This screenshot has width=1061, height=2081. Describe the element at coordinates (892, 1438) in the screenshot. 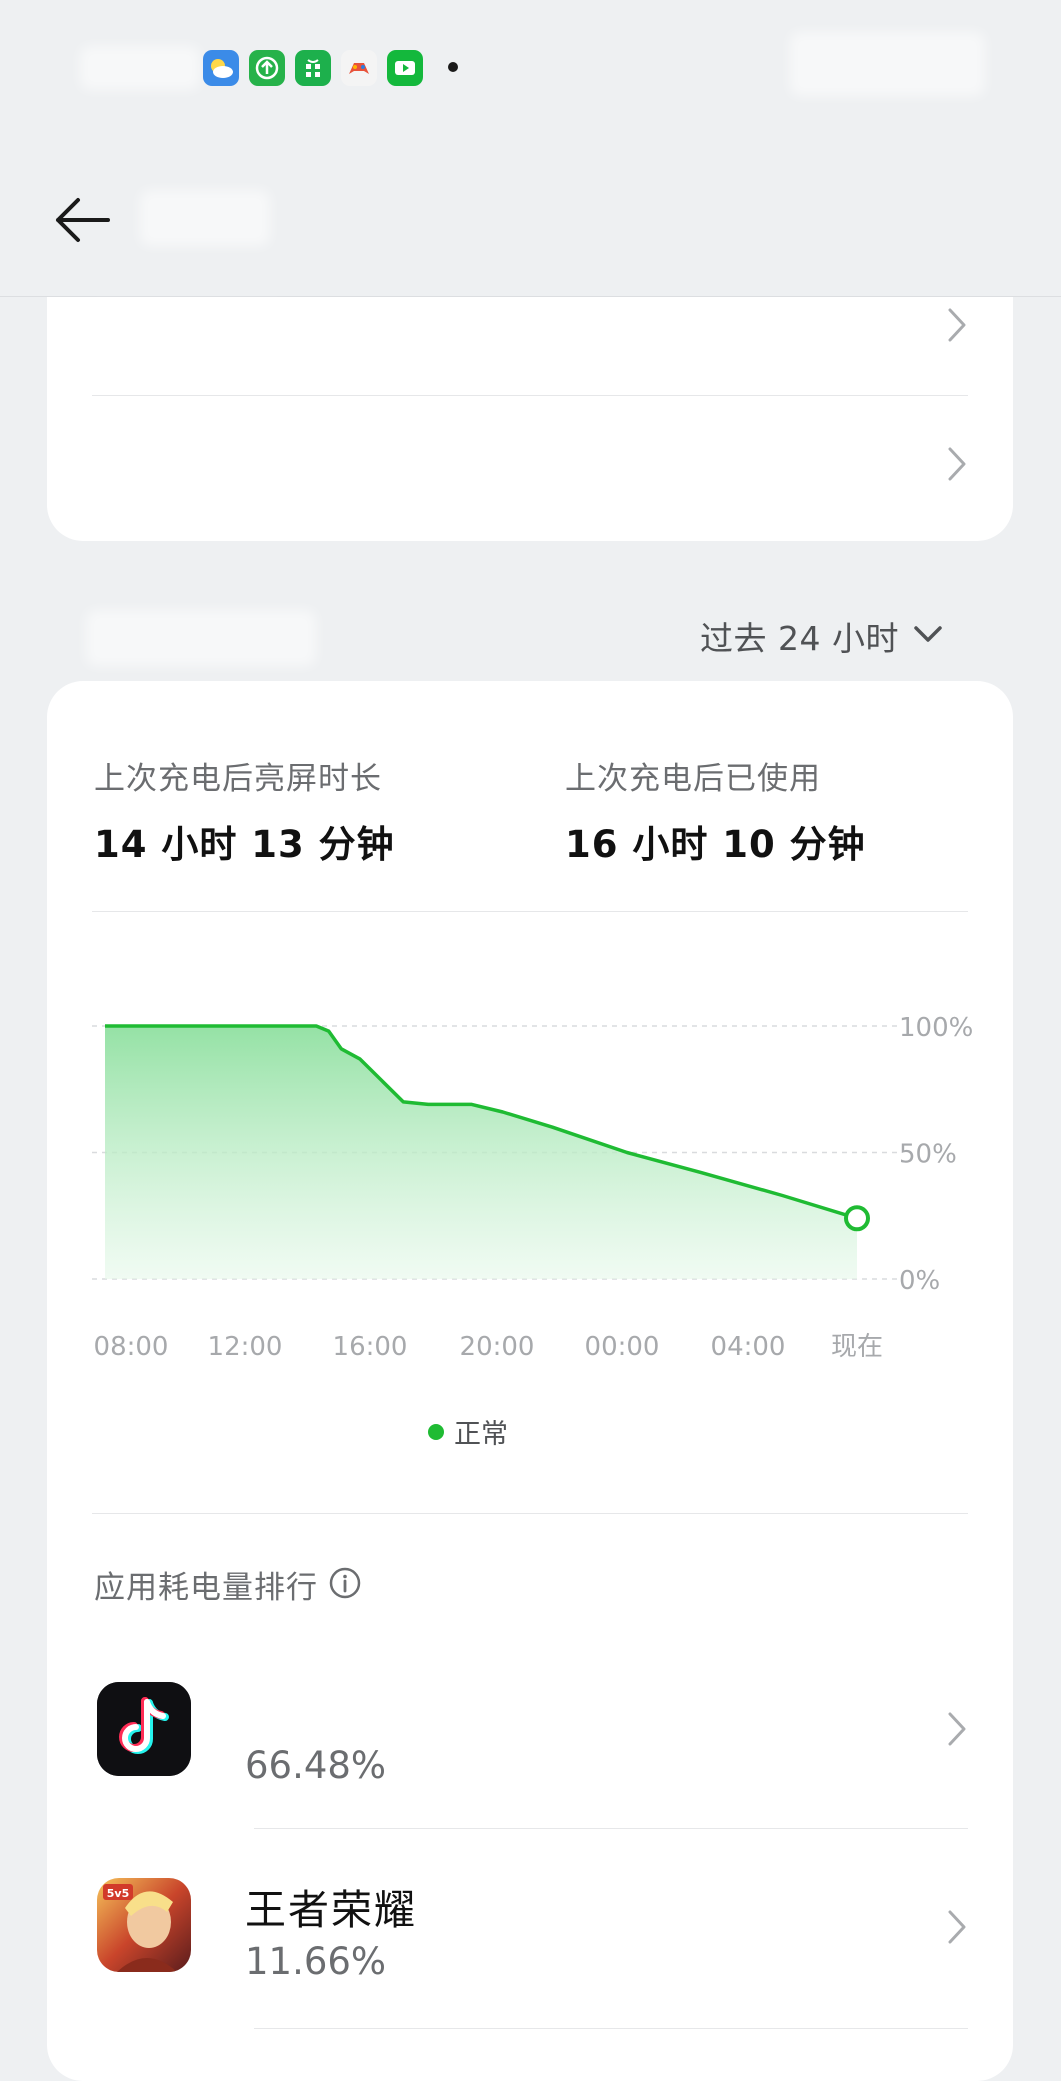

I see `legend-right-blurred` at that location.